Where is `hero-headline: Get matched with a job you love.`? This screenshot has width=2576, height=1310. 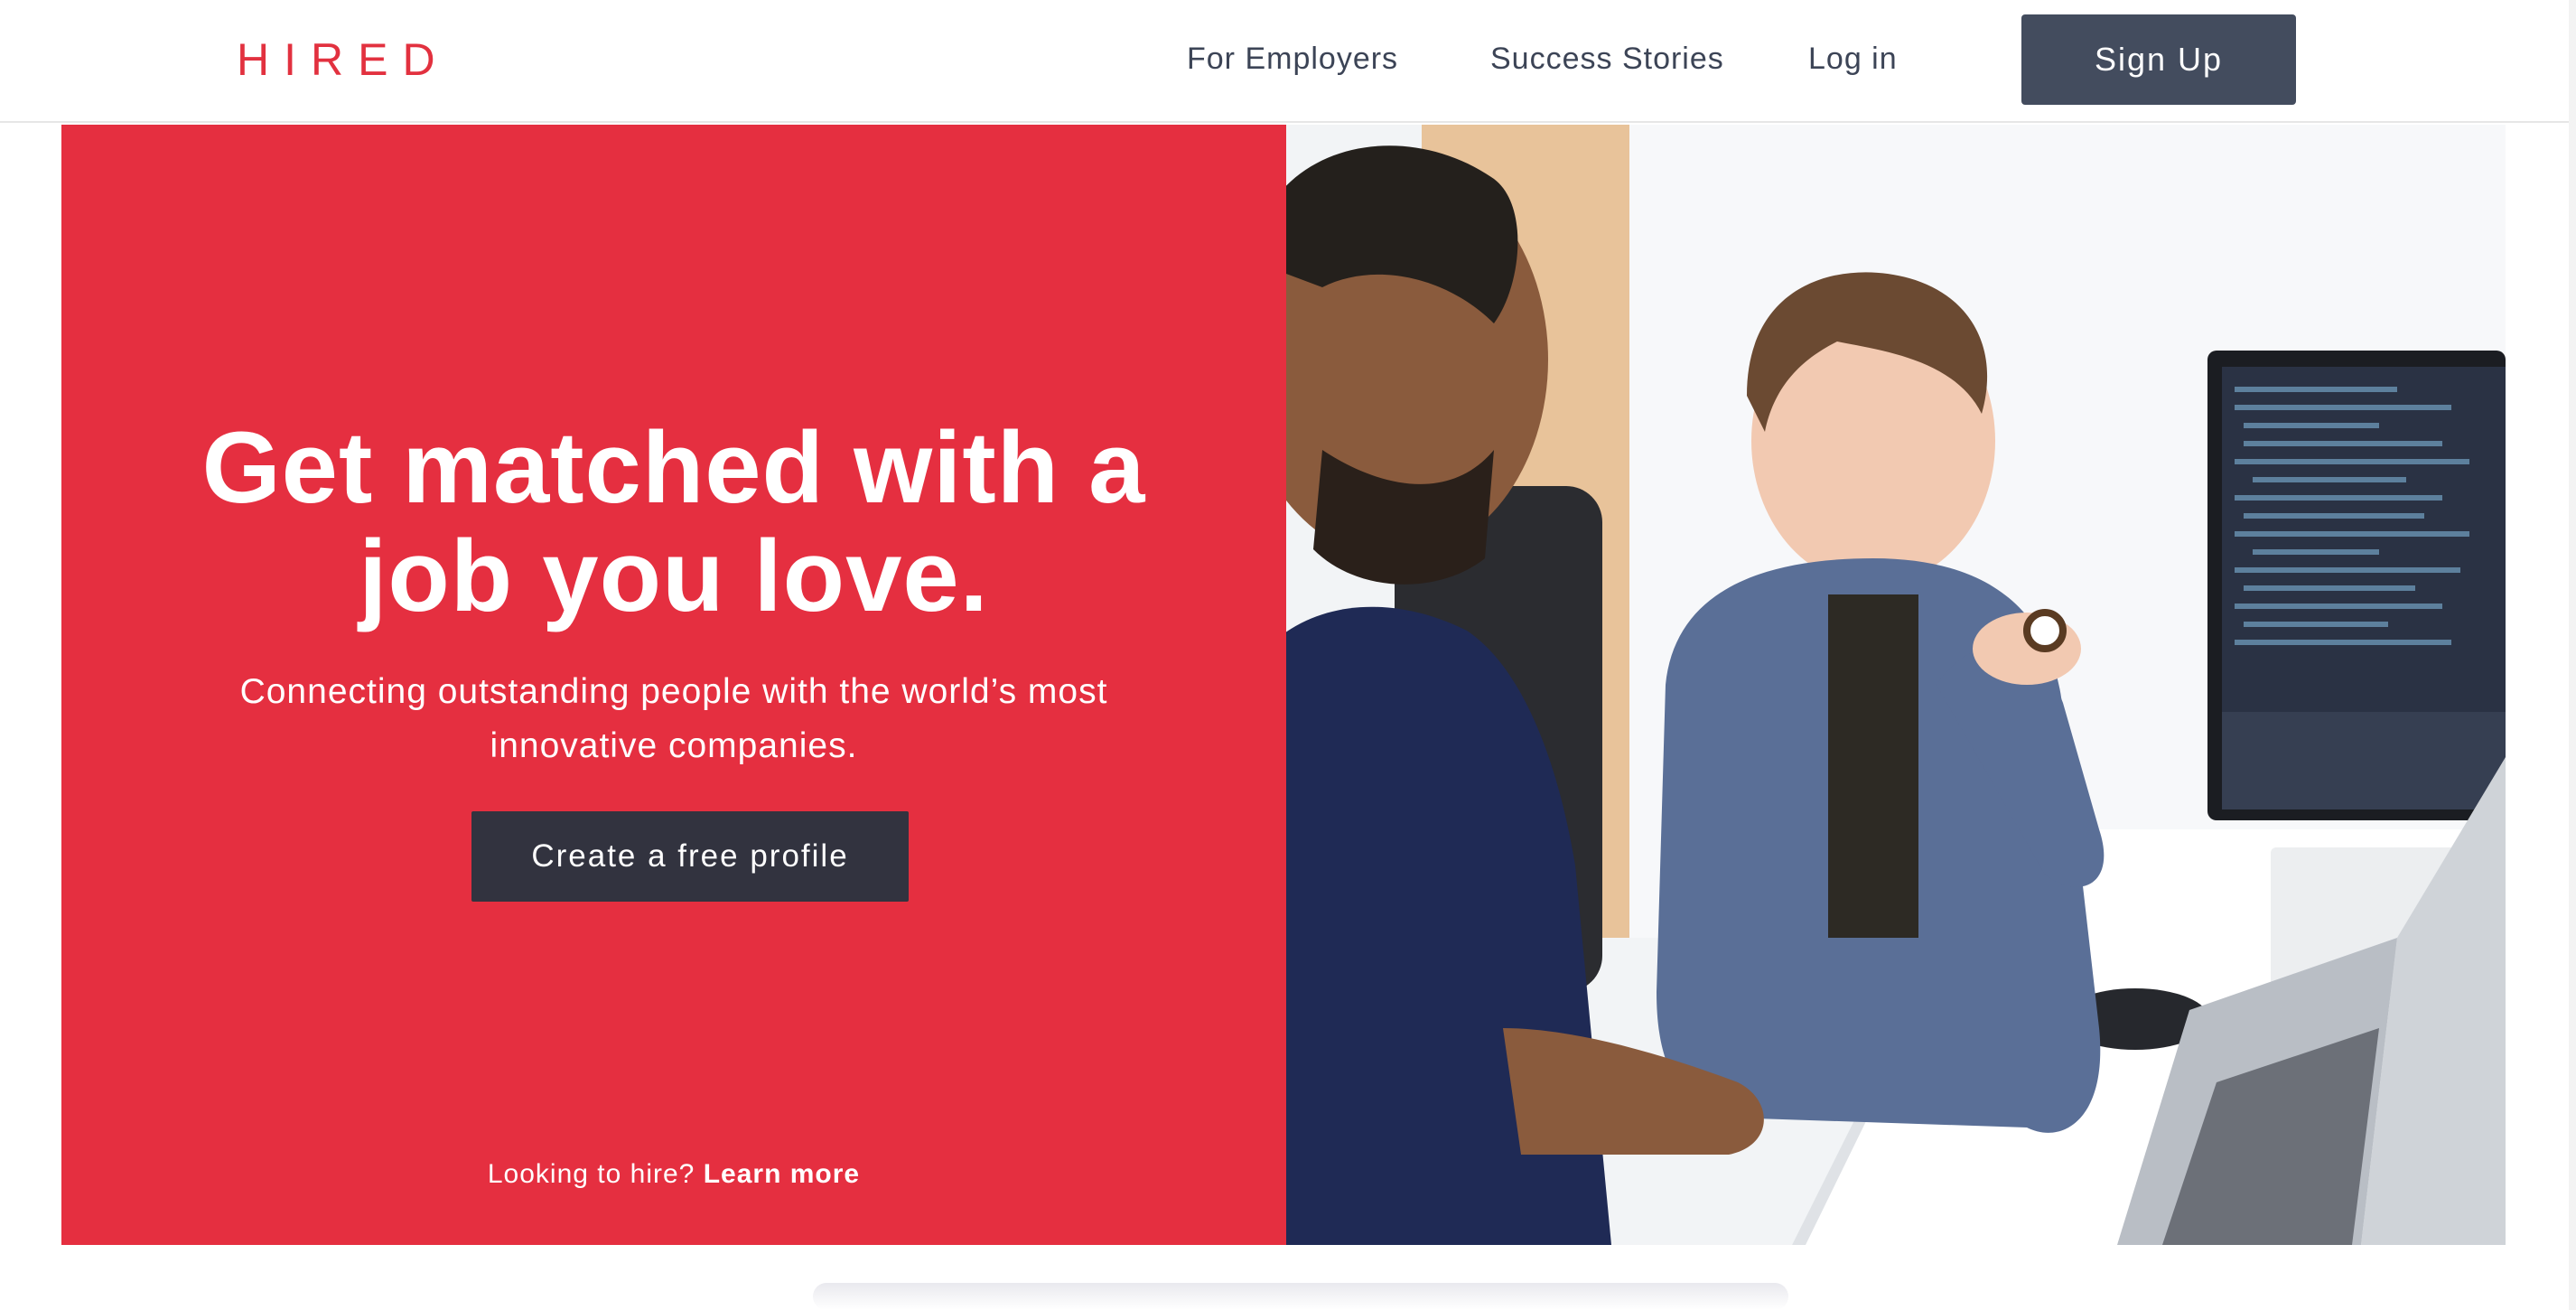
hero-headline: Get matched with a job you love. is located at coordinates (673, 522).